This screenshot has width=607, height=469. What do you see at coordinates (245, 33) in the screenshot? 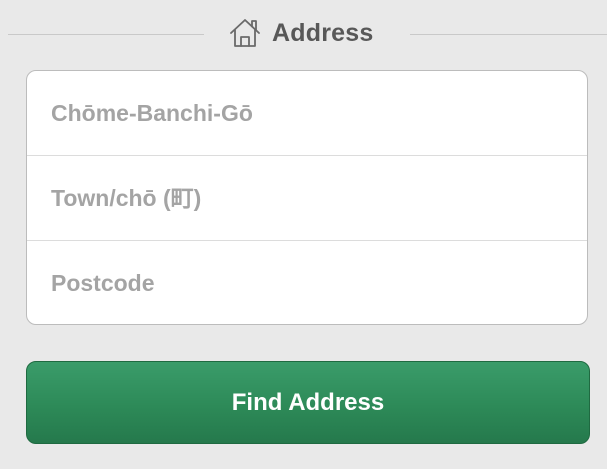
I see `house-icon` at bounding box center [245, 33].